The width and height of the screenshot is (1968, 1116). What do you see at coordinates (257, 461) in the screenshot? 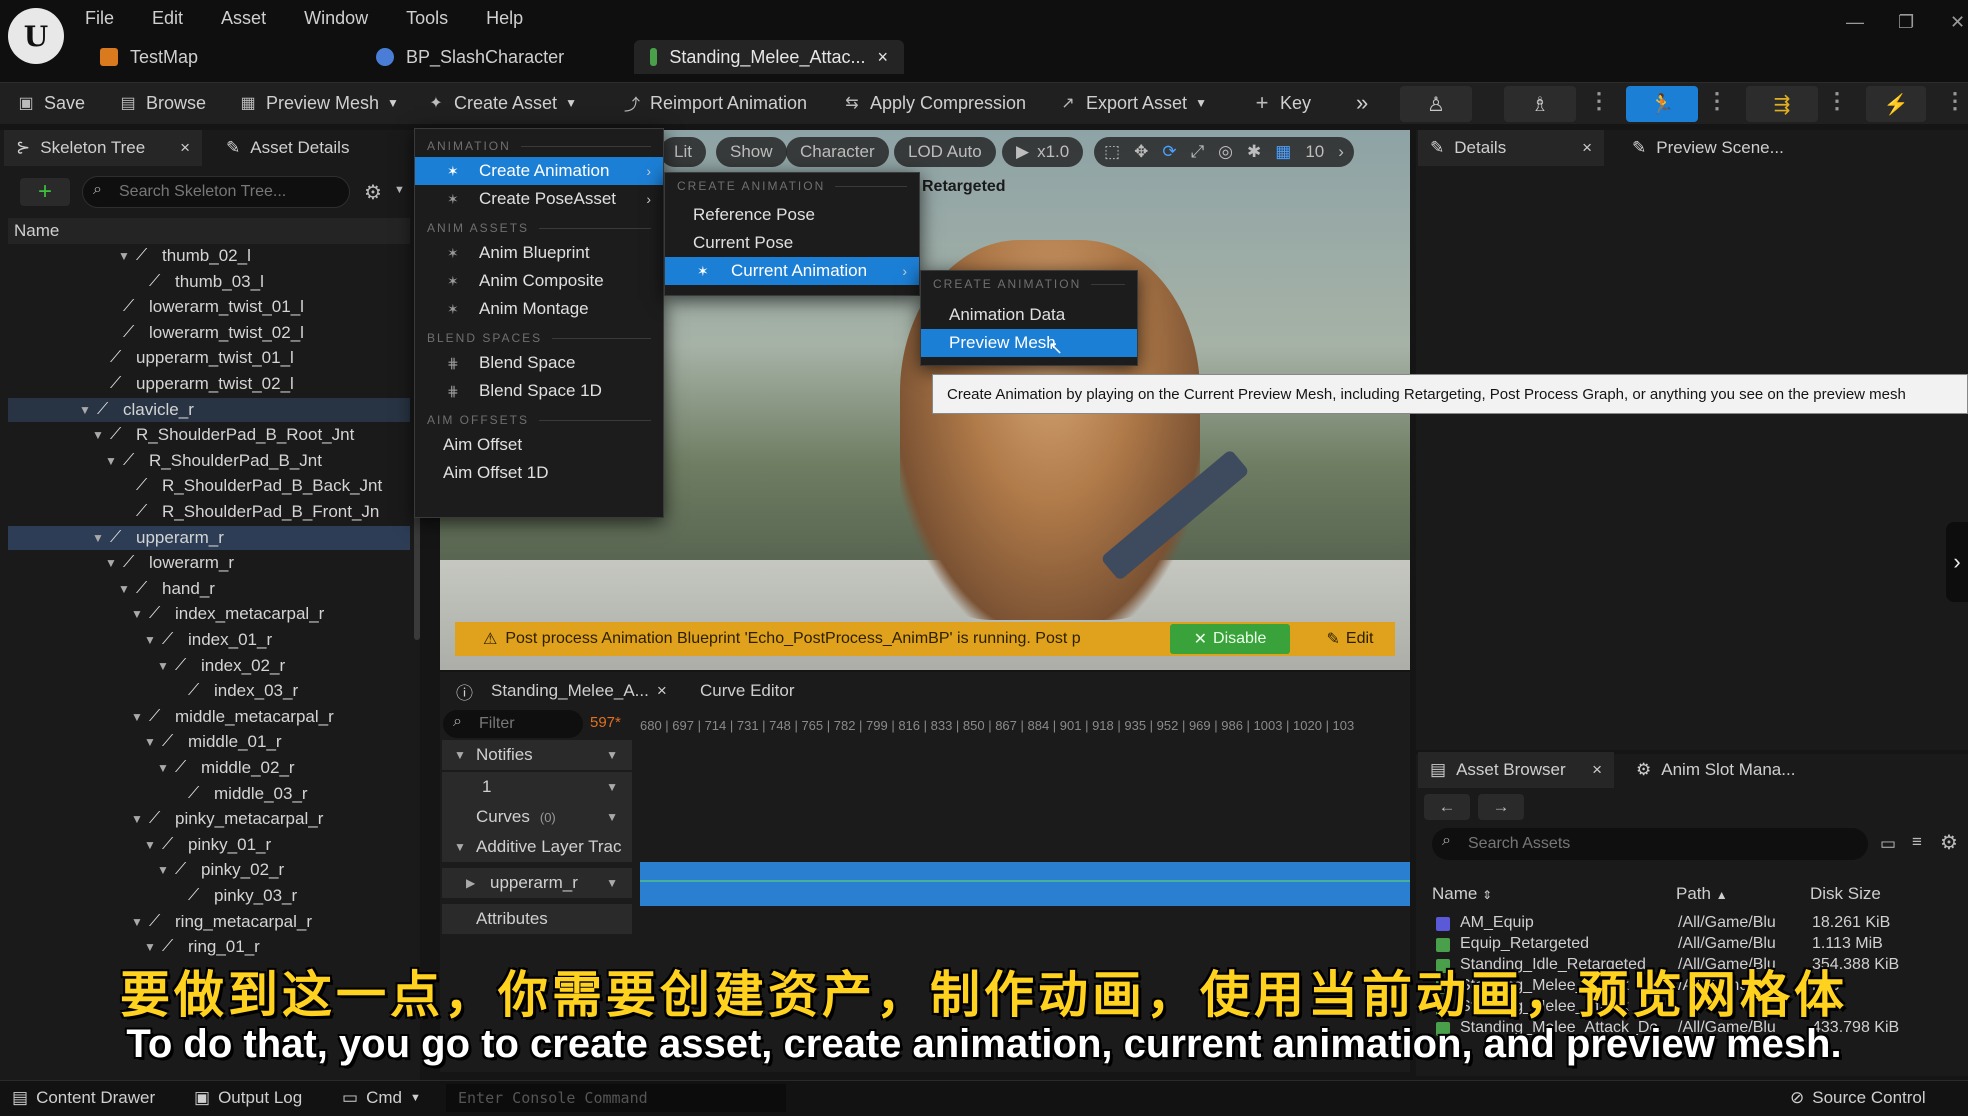
I see `bone-row: ▼ ⟋ R_ShoulderPad_B_Jnt` at bounding box center [257, 461].